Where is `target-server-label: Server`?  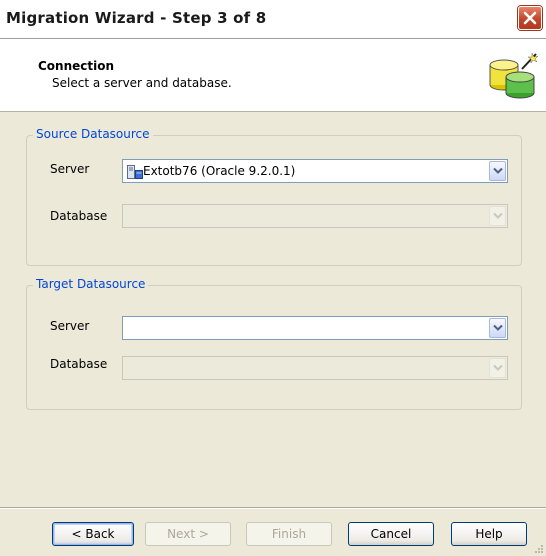
target-server-label: Server is located at coordinates (70, 326).